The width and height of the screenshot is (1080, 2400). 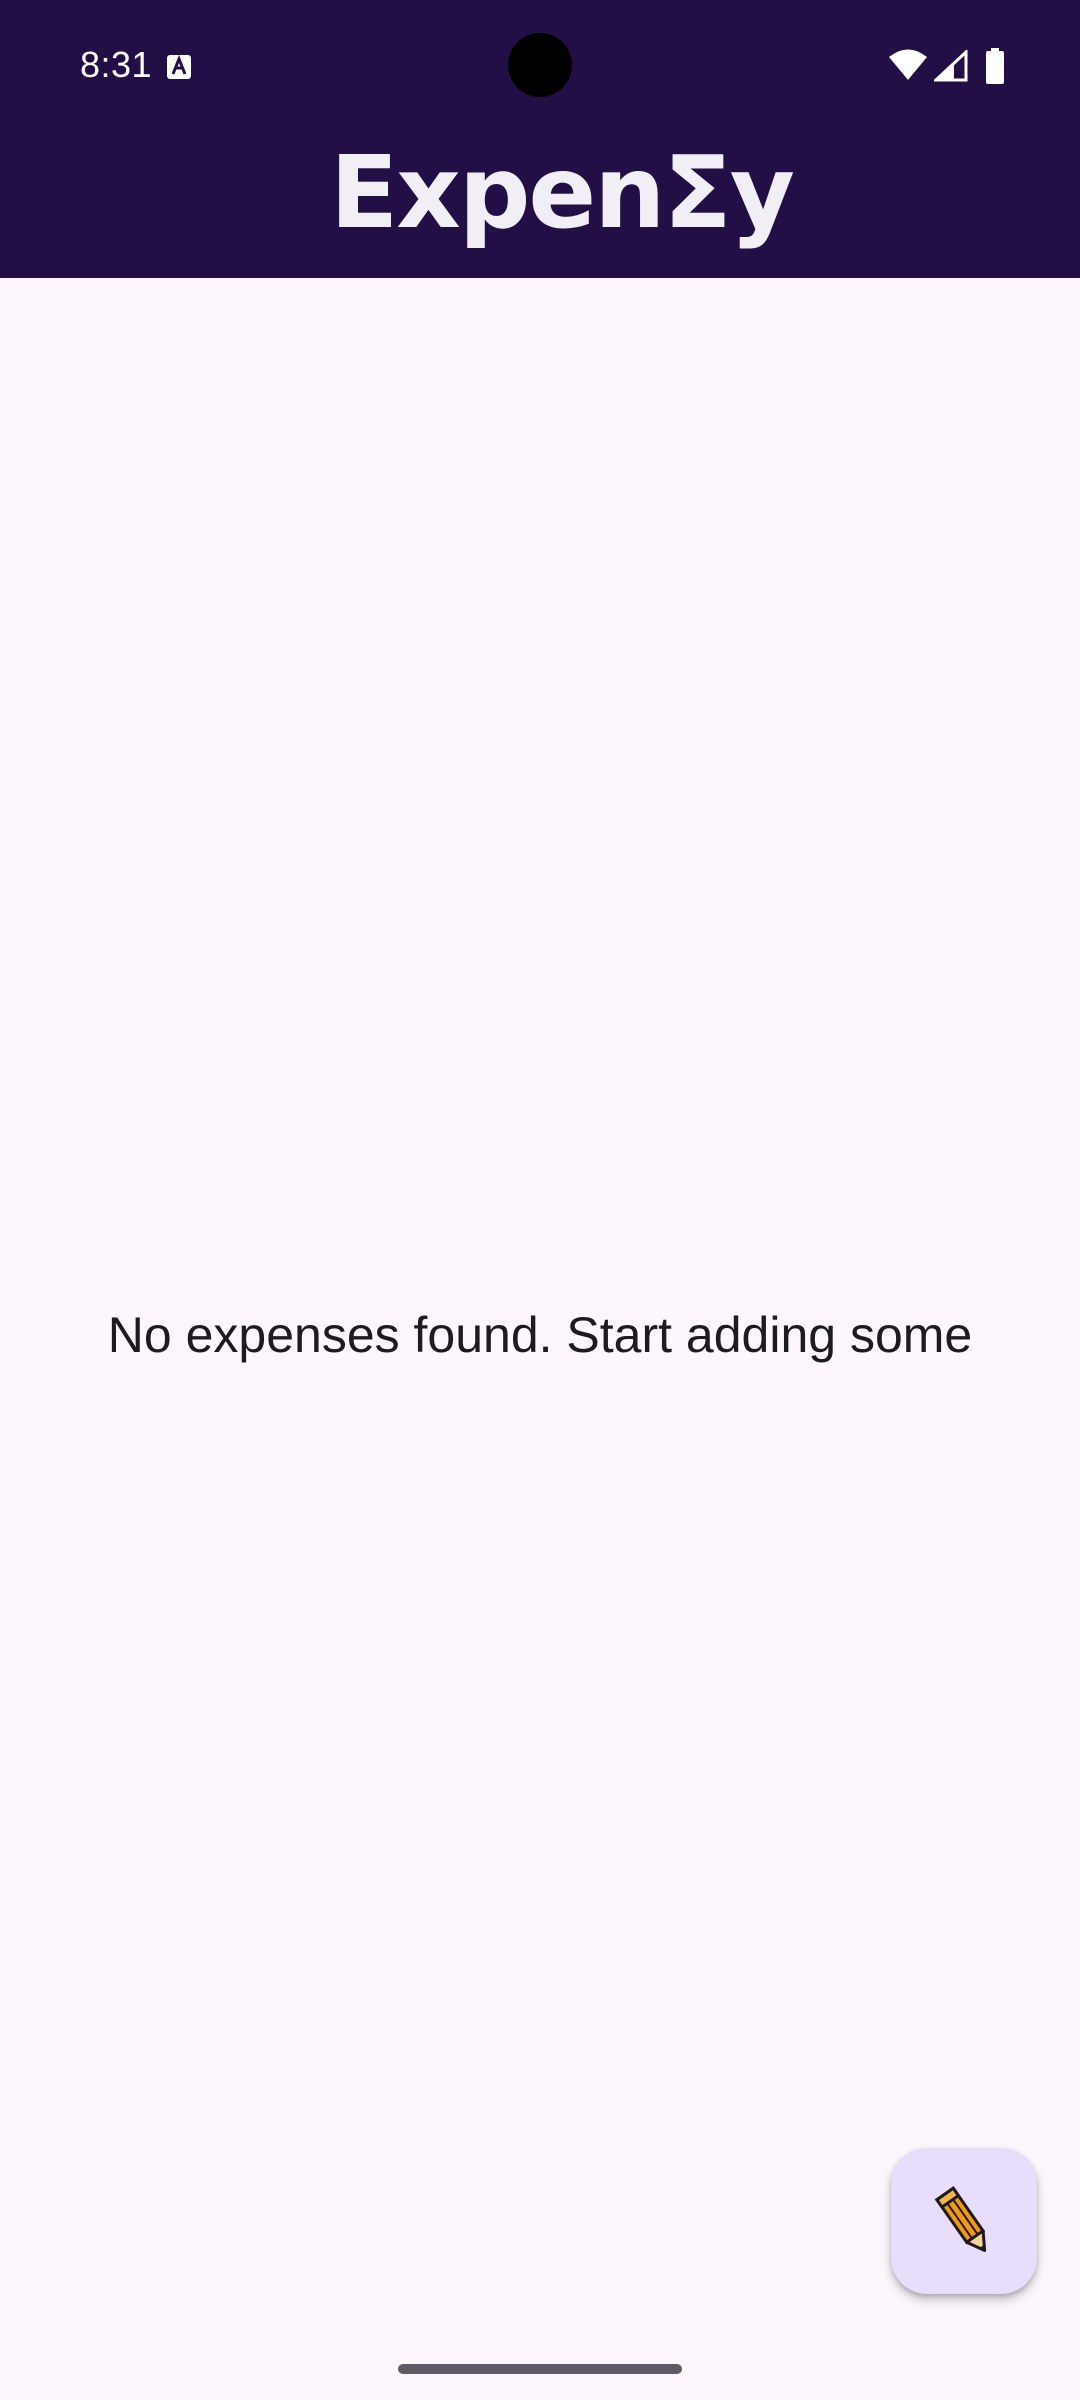 I want to click on camera-cutout, so click(x=540, y=65).